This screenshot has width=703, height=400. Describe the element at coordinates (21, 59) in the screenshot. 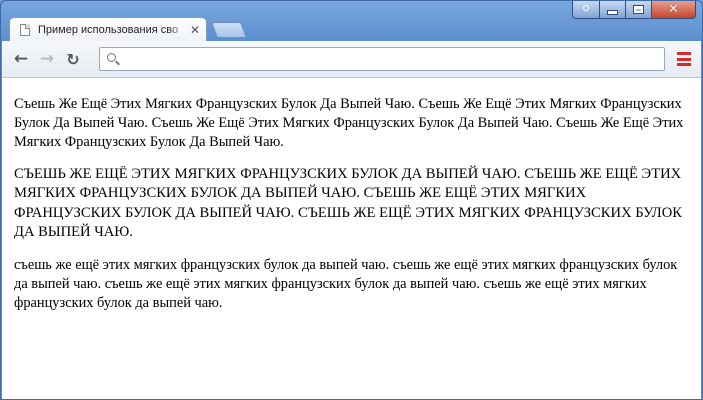

I see `back-arrow-icon: ←` at that location.